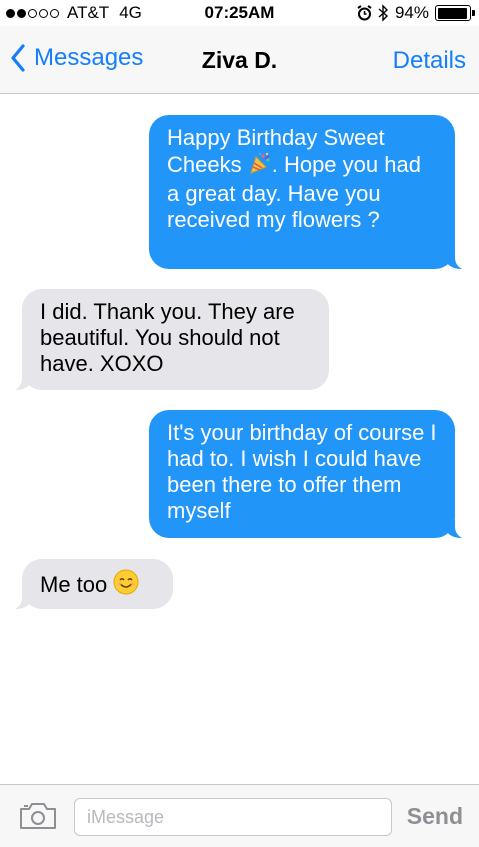 The image size is (479, 847). What do you see at coordinates (383, 13) in the screenshot?
I see `bluetooth-icon` at bounding box center [383, 13].